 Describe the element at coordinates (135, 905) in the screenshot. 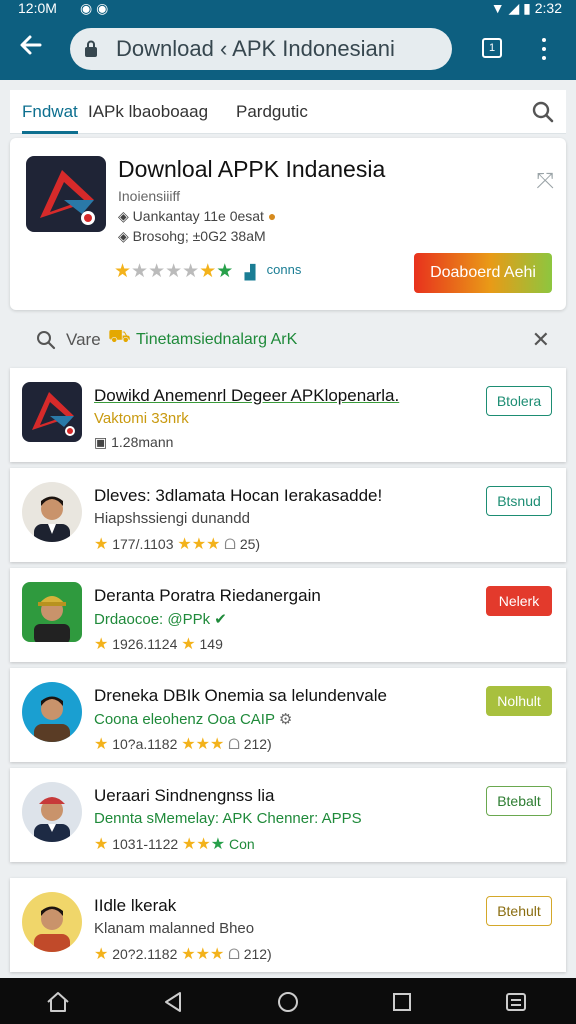

I see `item-title: IIdle lkerak` at that location.